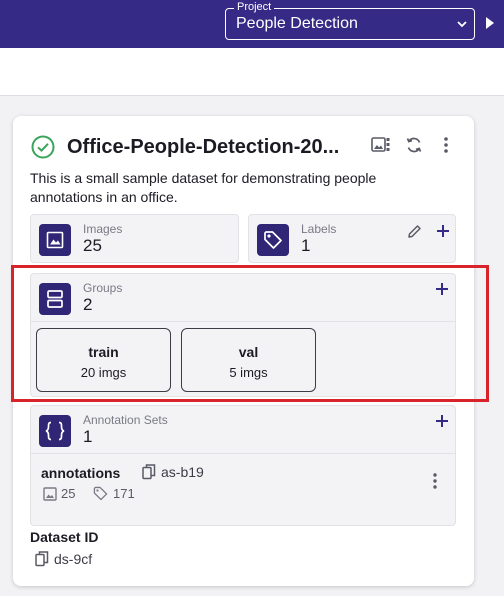 The height and width of the screenshot is (596, 504). I want to click on group-count: 5 imgs, so click(248, 372).